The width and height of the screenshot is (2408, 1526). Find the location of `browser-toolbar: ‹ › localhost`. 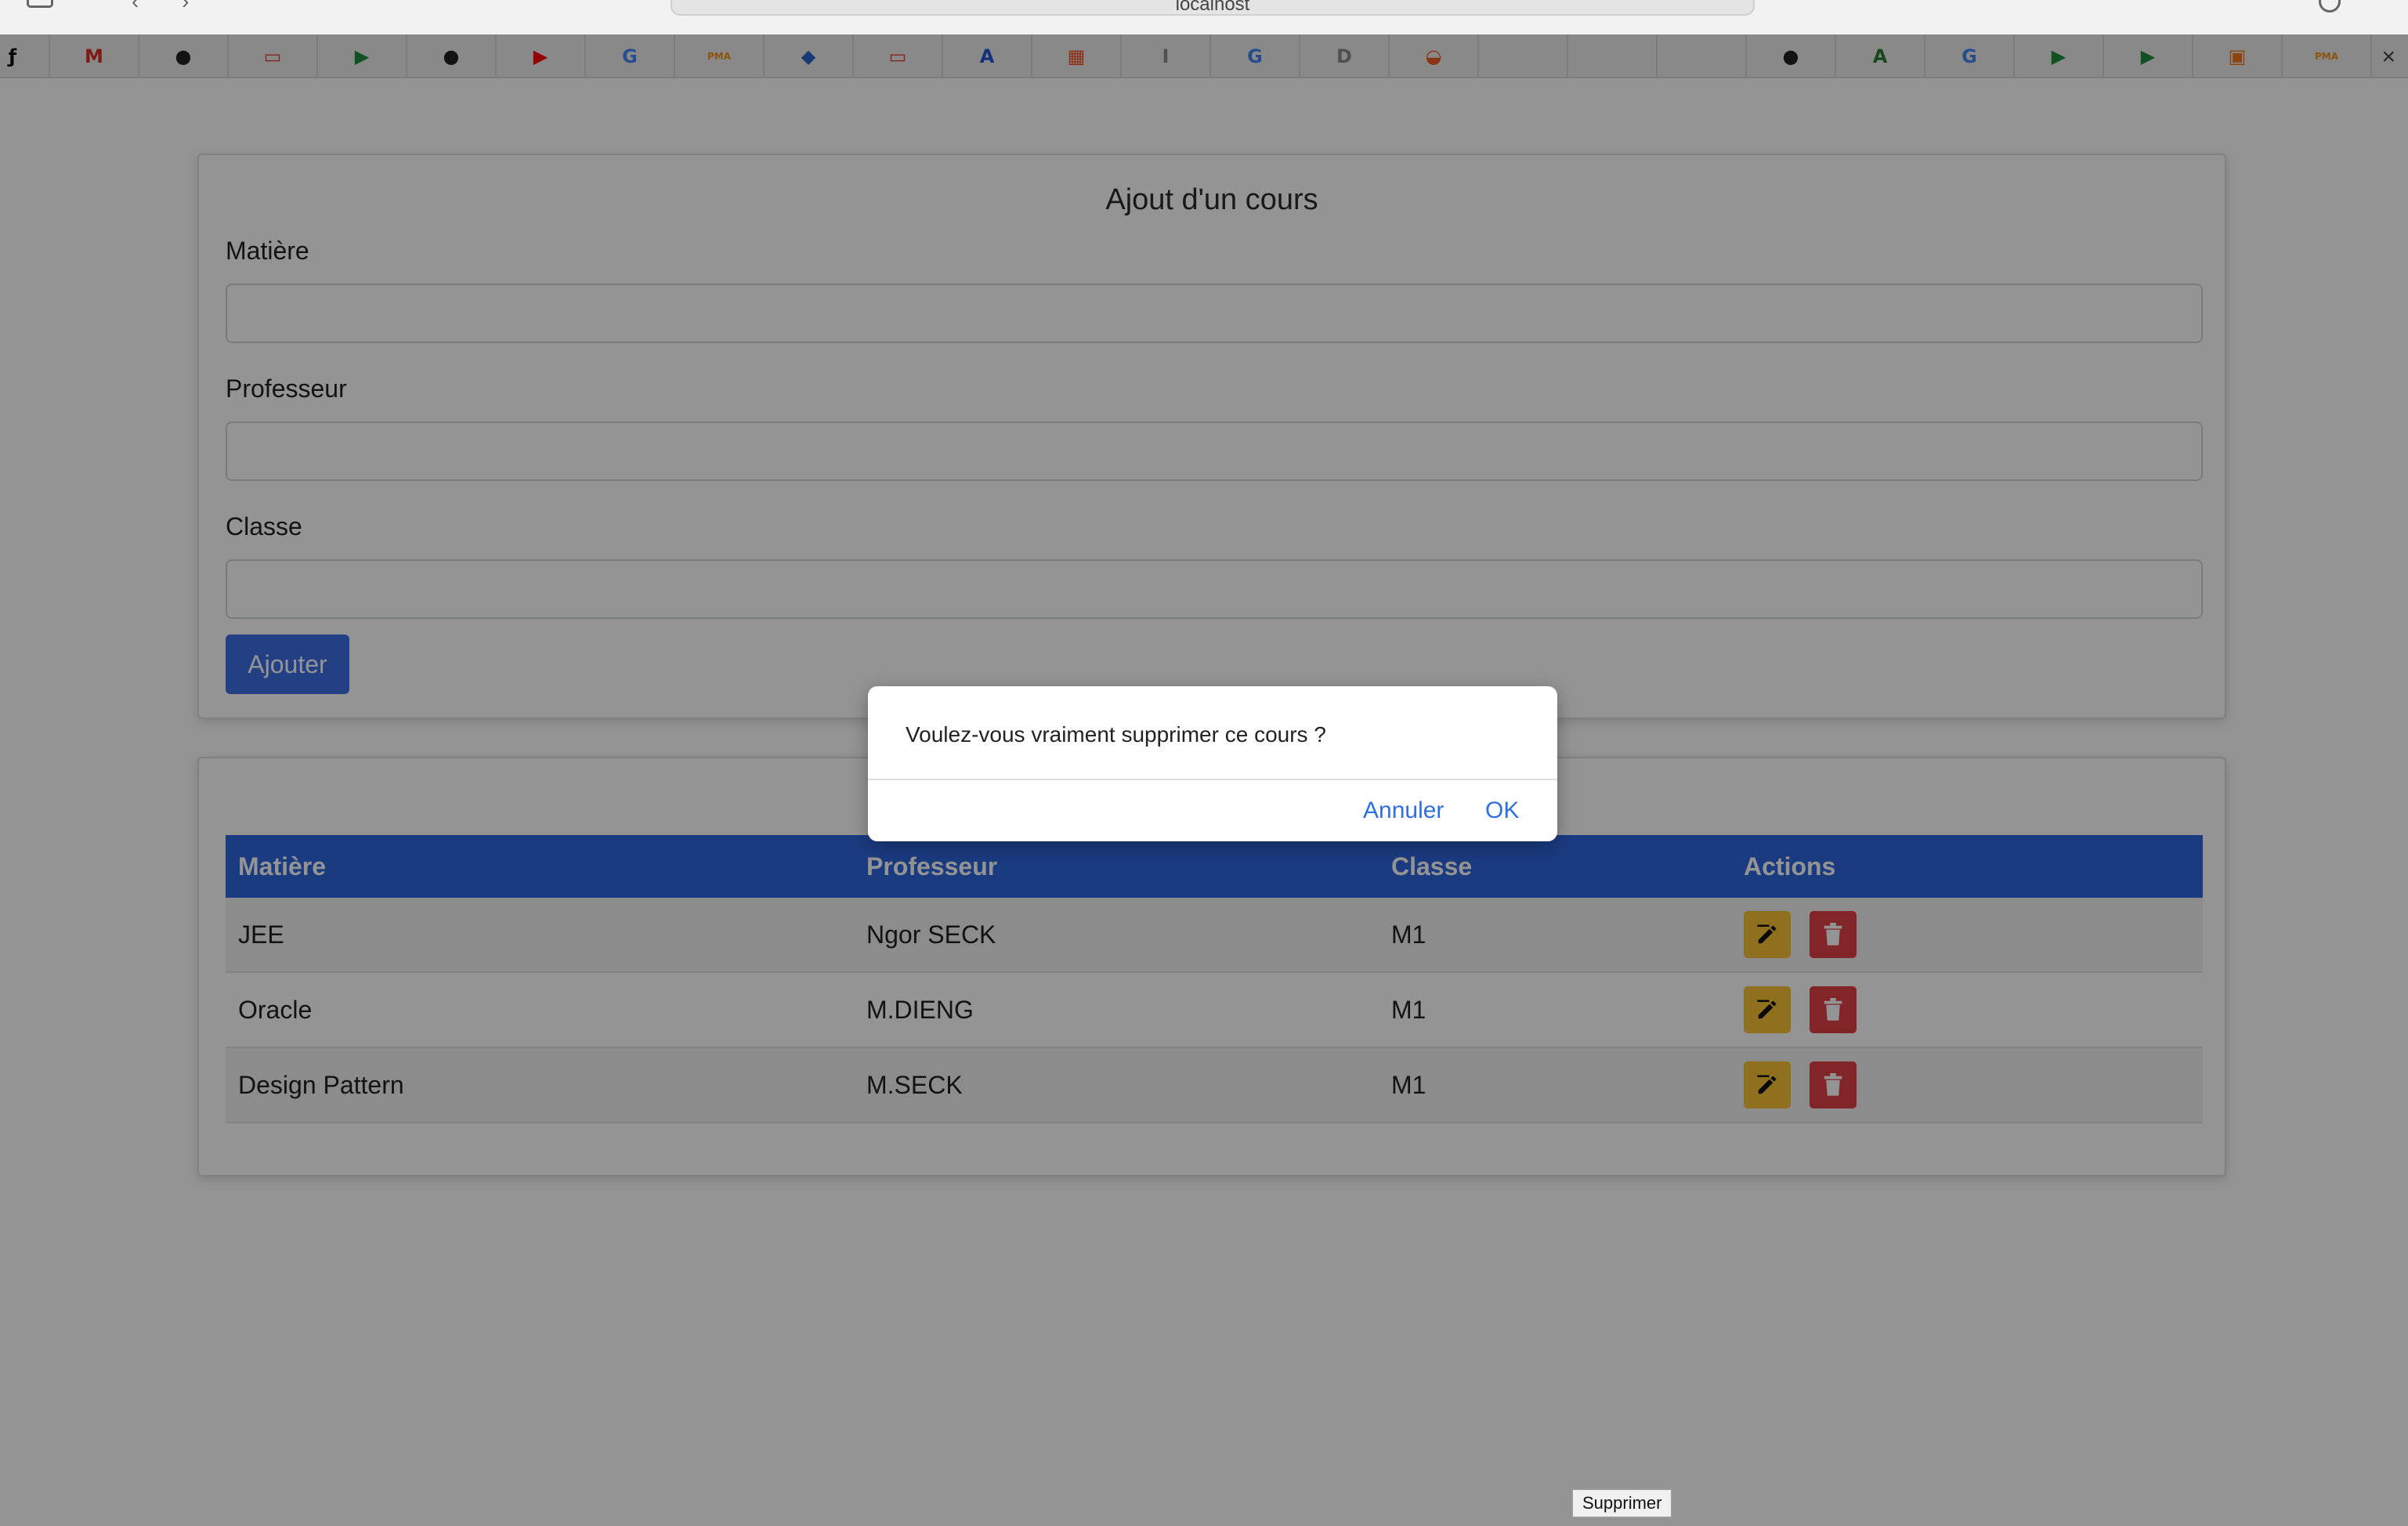

browser-toolbar: ‹ › localhost is located at coordinates (1204, 17).